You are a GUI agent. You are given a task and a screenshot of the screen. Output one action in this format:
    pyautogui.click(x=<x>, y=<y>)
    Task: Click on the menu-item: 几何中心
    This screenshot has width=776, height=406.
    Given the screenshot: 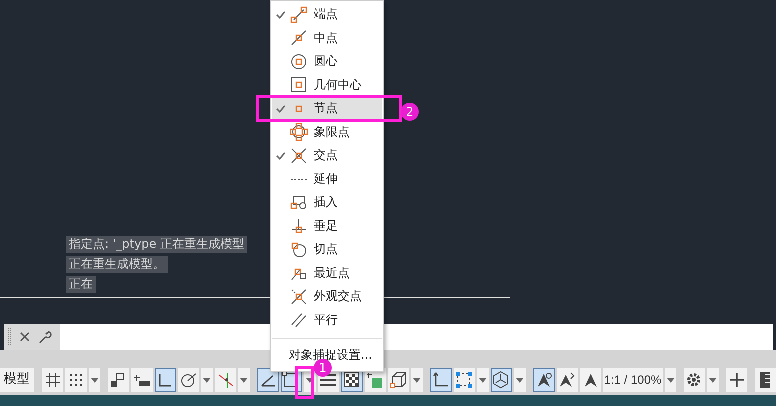 What is the action you would take?
    pyautogui.click(x=327, y=85)
    